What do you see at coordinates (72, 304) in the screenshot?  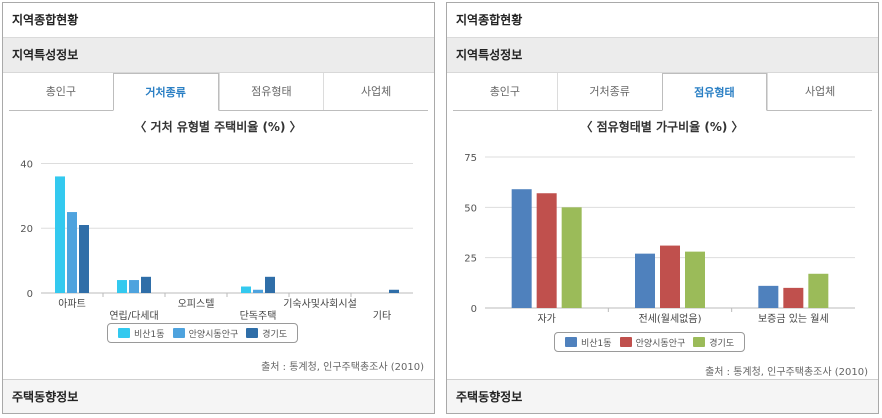 I see `x-category-label: 아파트` at bounding box center [72, 304].